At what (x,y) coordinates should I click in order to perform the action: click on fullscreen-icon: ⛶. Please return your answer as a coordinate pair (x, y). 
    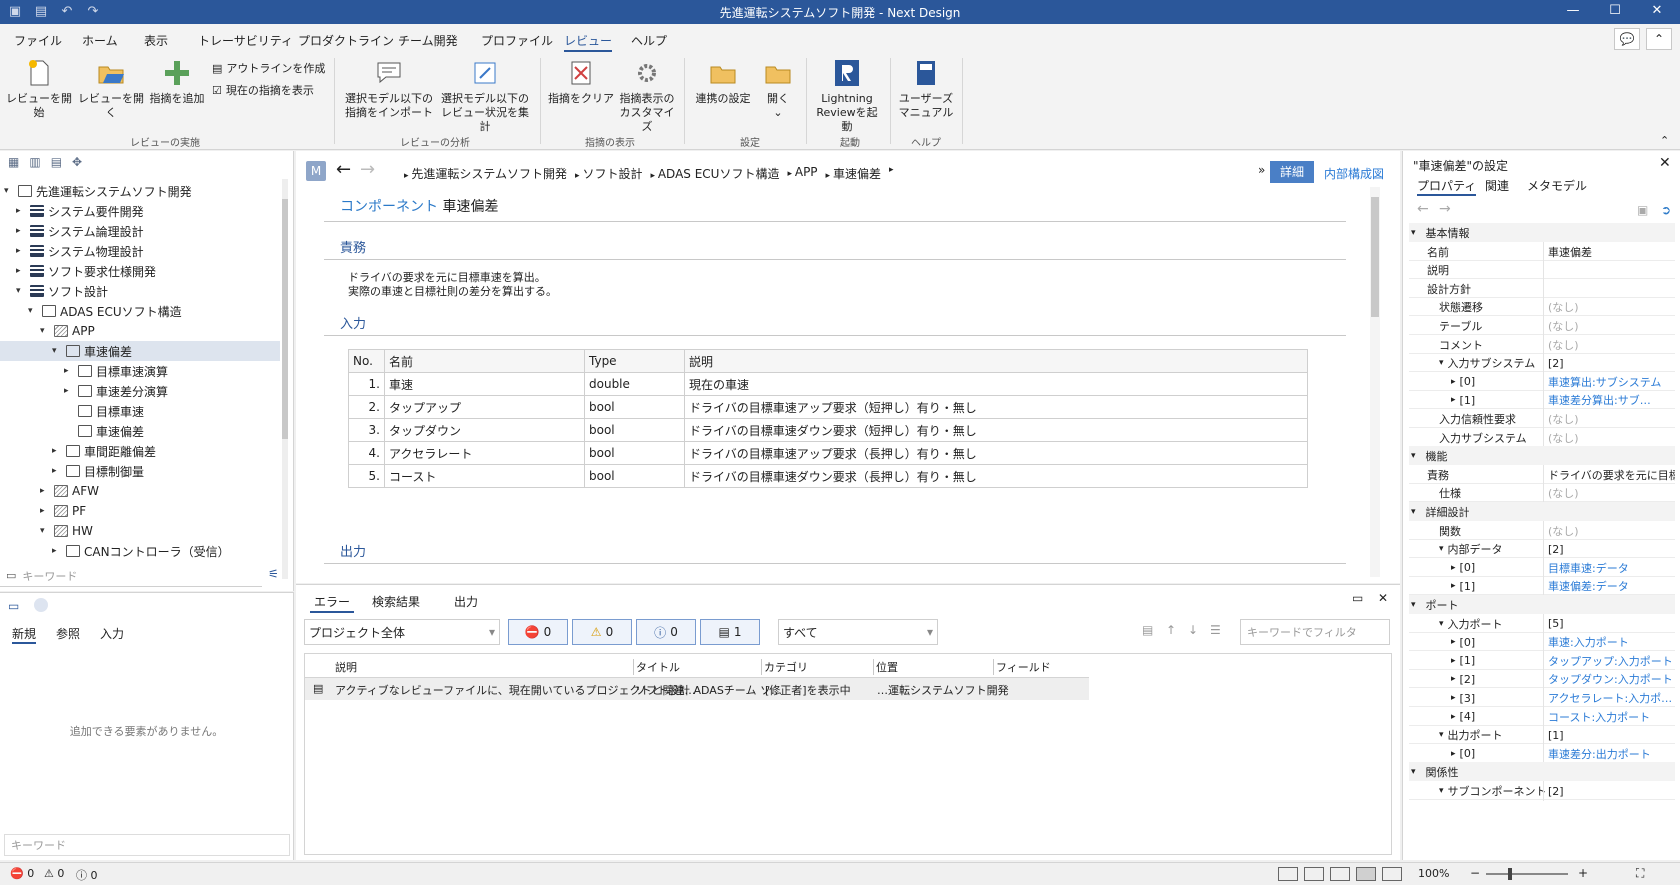
    Looking at the image, I should click on (1640, 873).